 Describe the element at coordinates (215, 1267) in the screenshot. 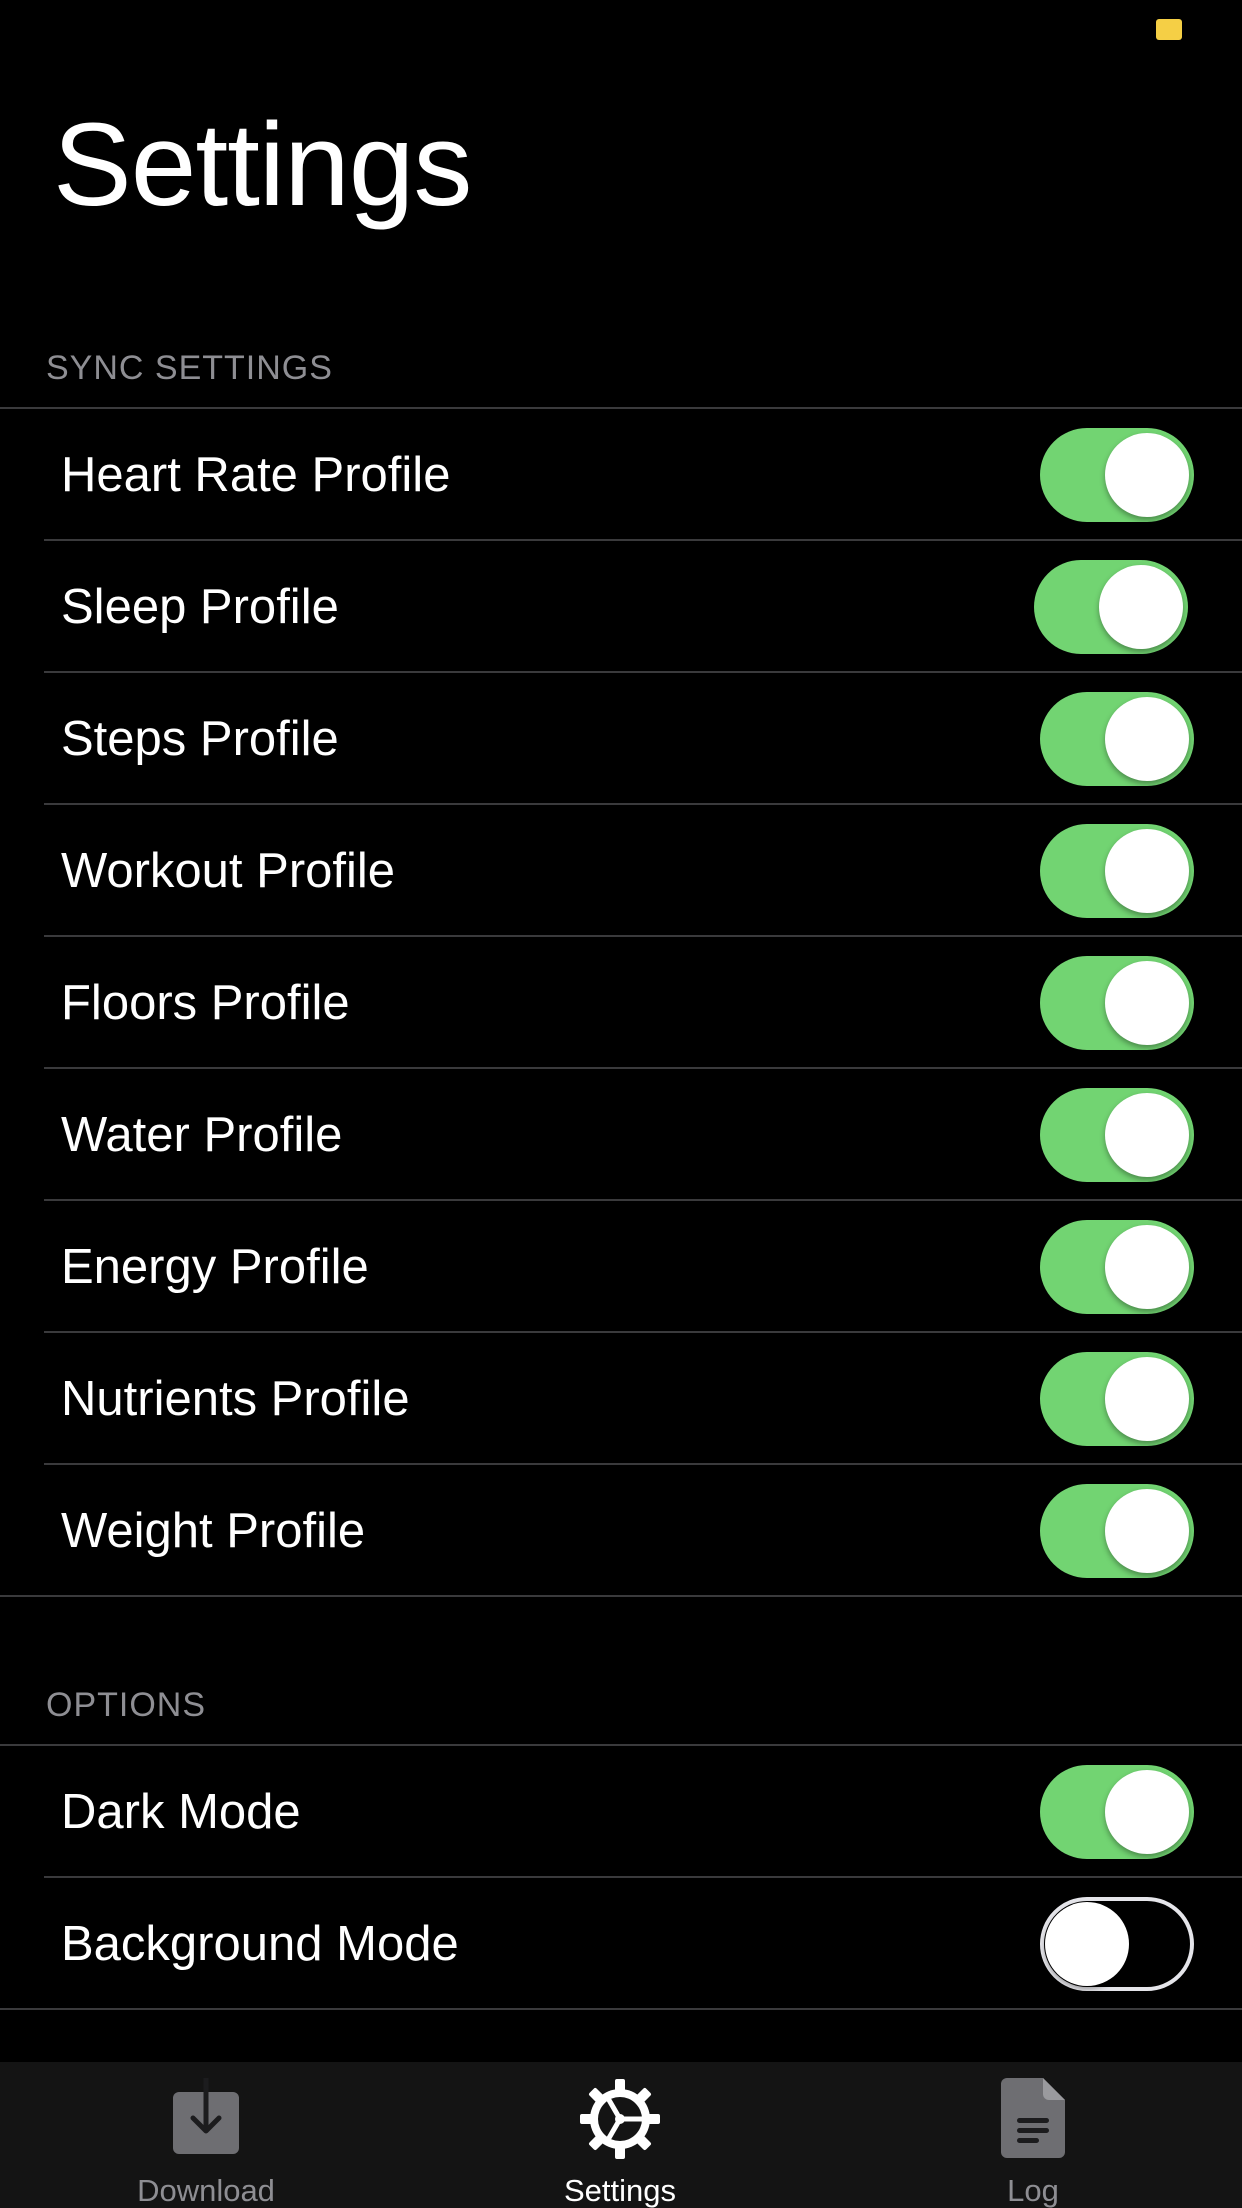

I see `row-label: Energy Profile` at that location.